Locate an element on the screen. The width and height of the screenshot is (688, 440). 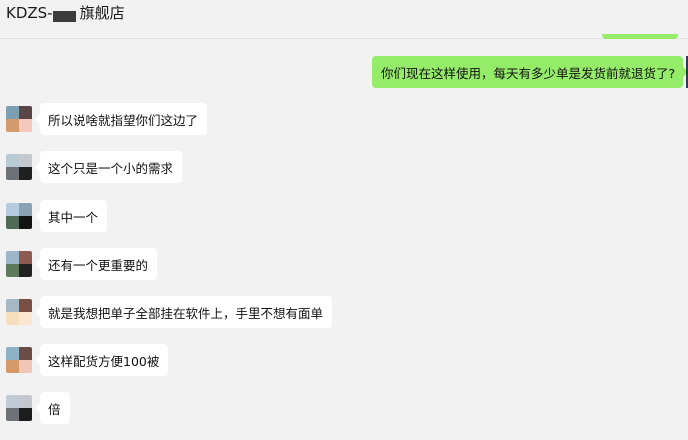
chat-title: KDZS- 旗舰店 is located at coordinates (65, 12).